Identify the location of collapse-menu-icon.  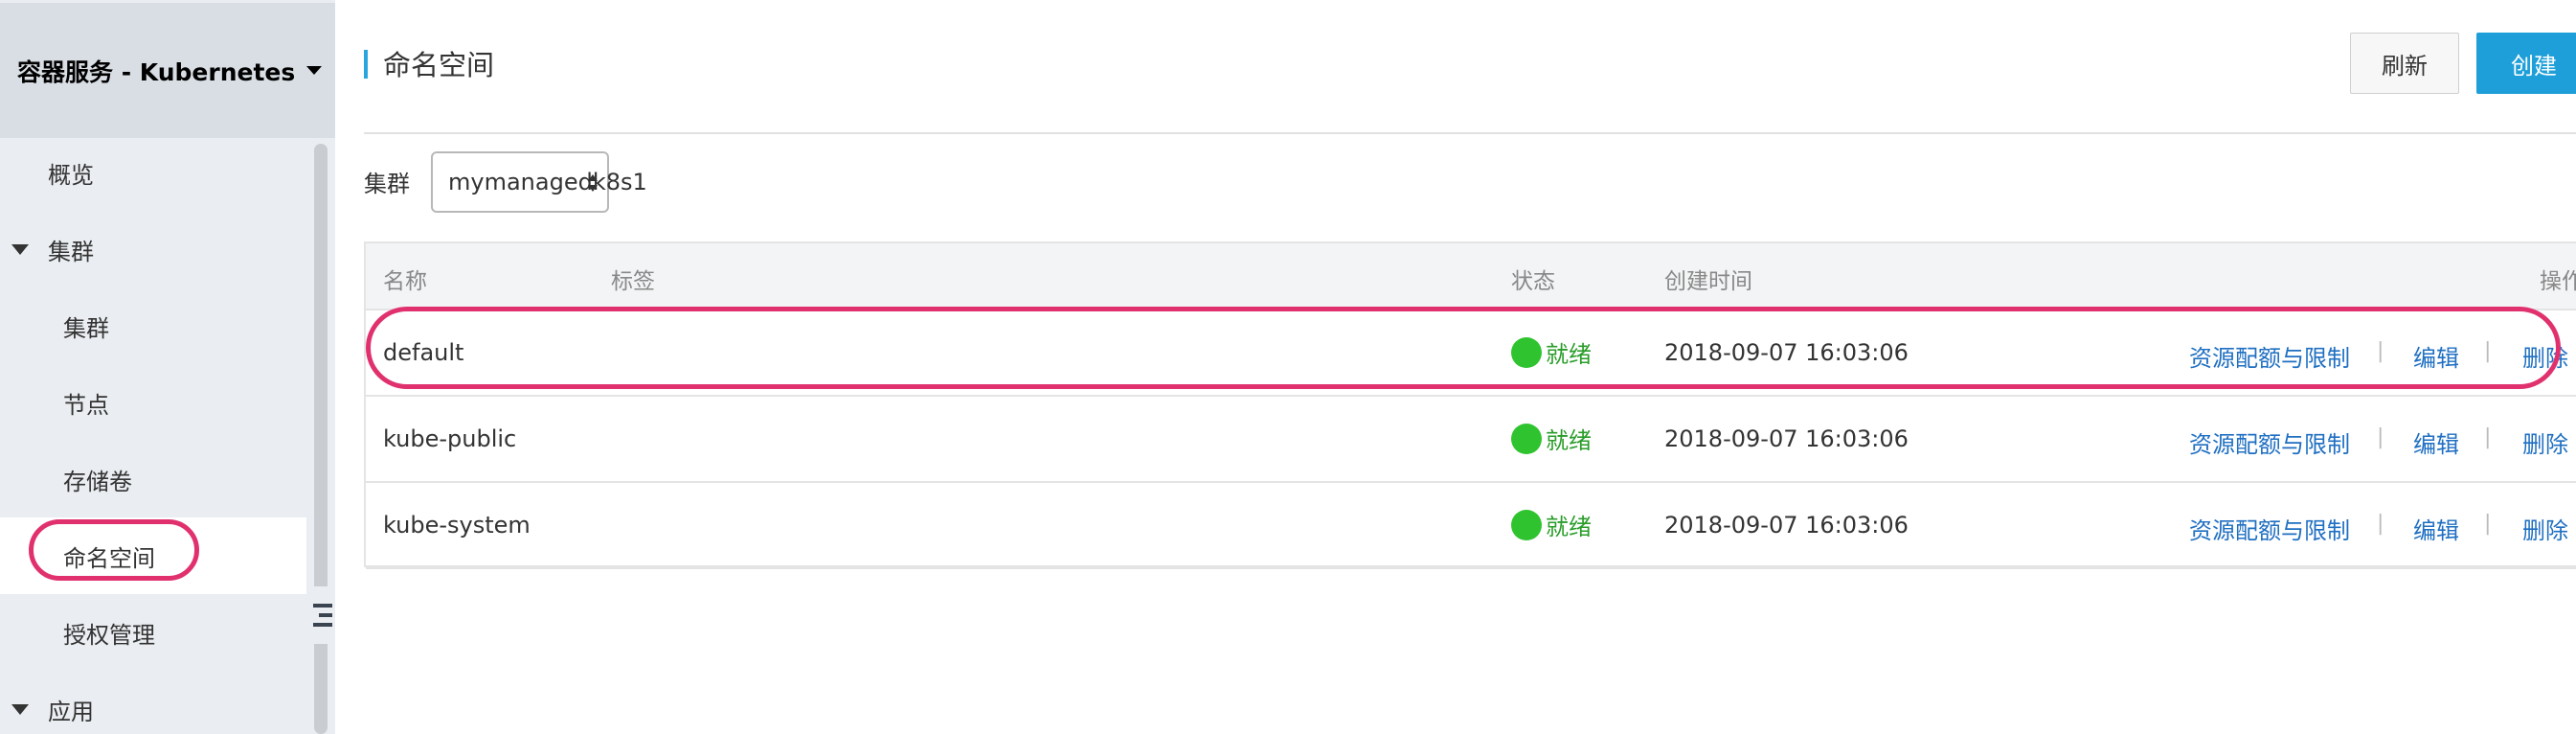
(322, 615).